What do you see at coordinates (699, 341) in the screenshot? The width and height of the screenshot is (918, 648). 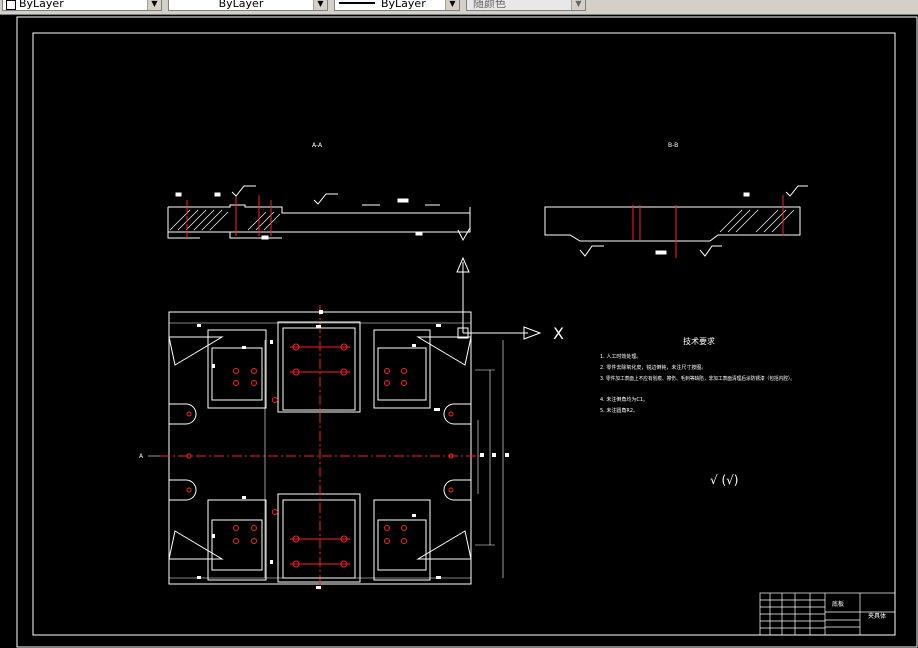 I see `tech-title: 技术要求` at bounding box center [699, 341].